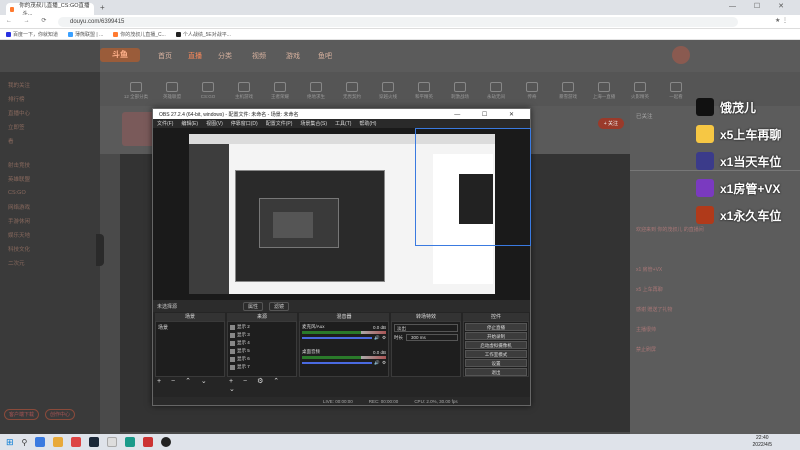 The height and width of the screenshot is (450, 800). I want to click on bookmark-item: 百度一下，你就知道, so click(32, 34).